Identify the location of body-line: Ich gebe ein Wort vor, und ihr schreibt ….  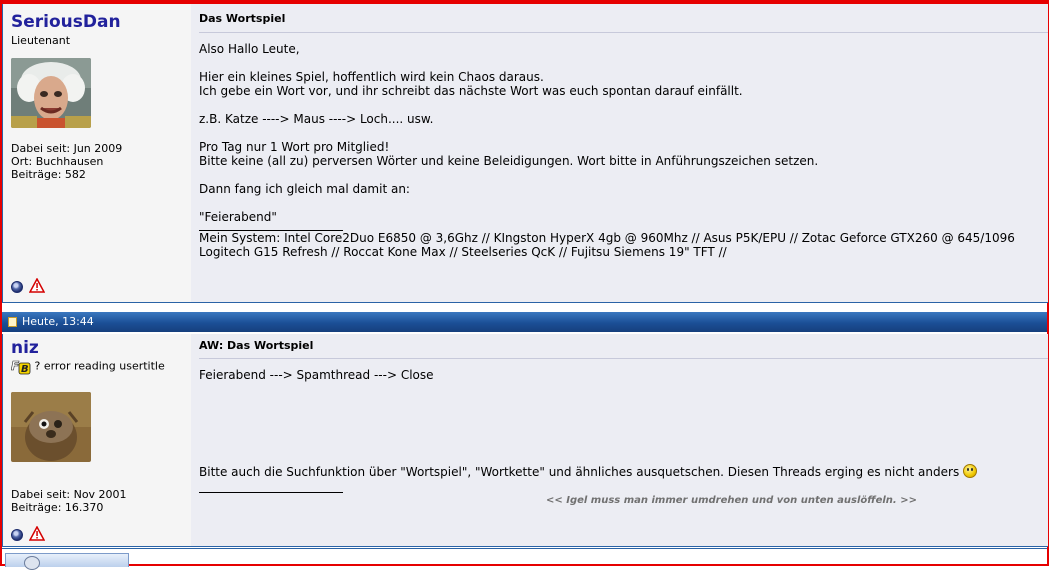
(471, 91).